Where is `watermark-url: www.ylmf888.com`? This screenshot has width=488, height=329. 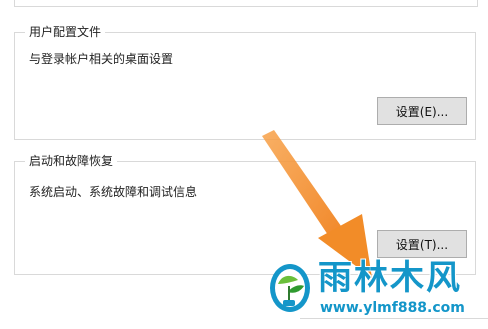 watermark-url: www.ylmf888.com is located at coordinates (392, 308).